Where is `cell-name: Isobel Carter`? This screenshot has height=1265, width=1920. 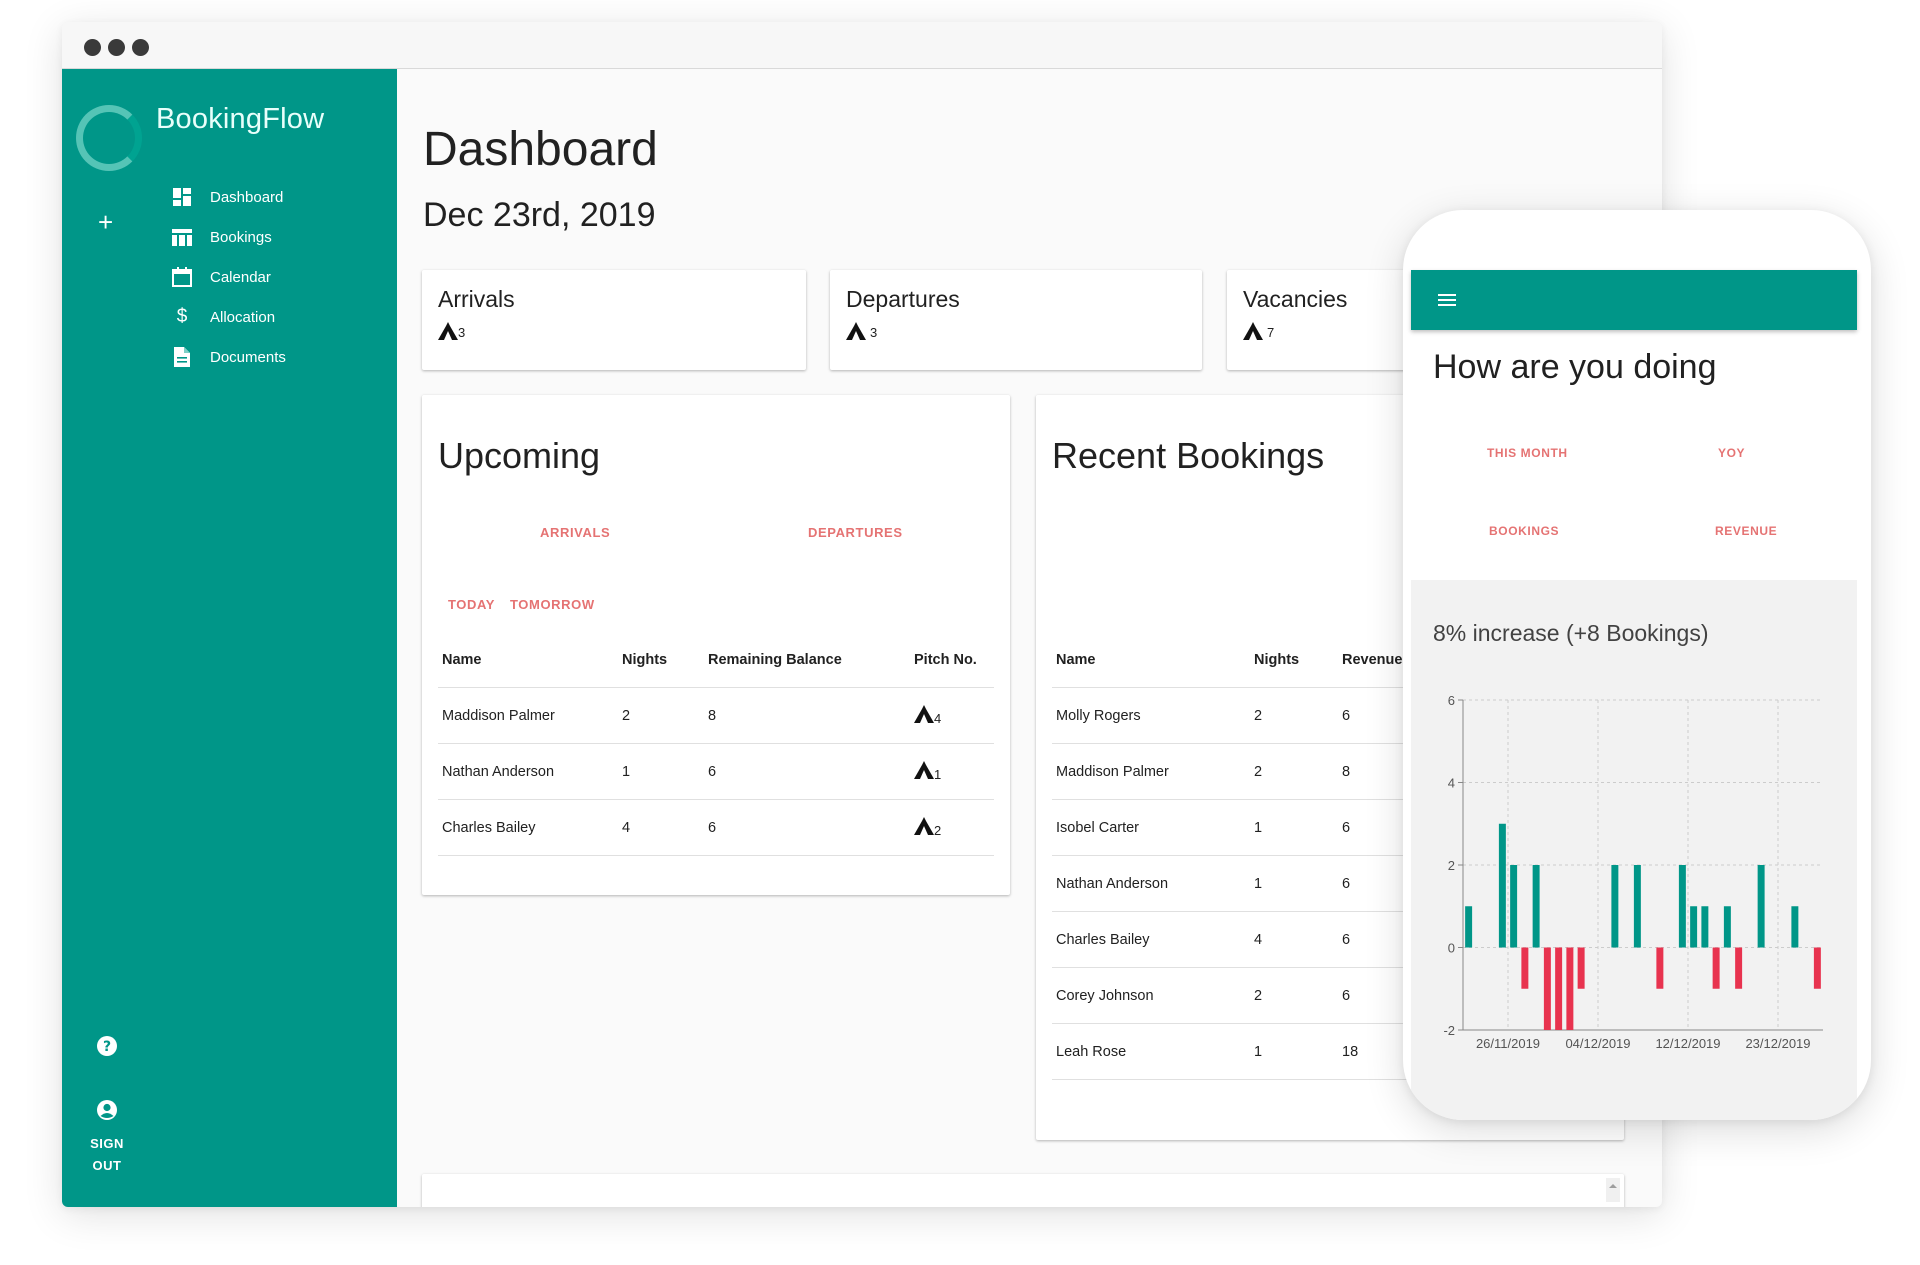
cell-name: Isobel Carter is located at coordinates (1151, 827).